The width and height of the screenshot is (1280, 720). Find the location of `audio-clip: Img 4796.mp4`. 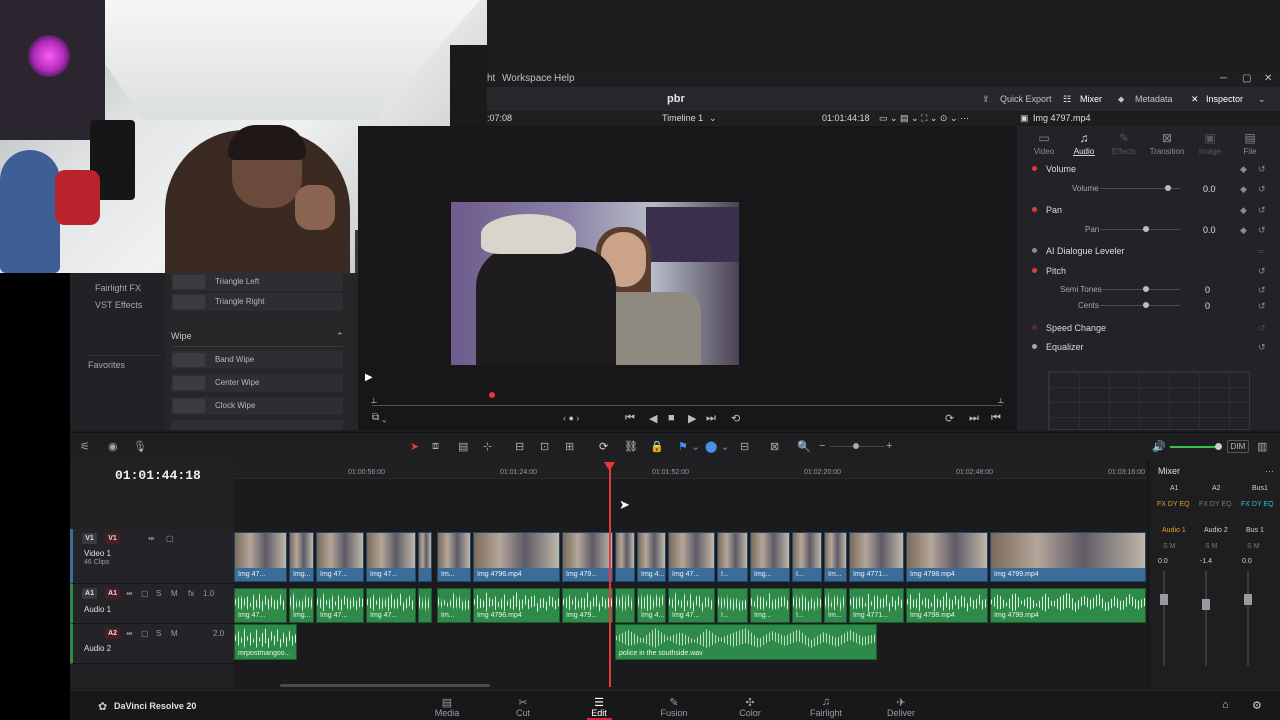

audio-clip: Img 4796.mp4 is located at coordinates (516, 605).